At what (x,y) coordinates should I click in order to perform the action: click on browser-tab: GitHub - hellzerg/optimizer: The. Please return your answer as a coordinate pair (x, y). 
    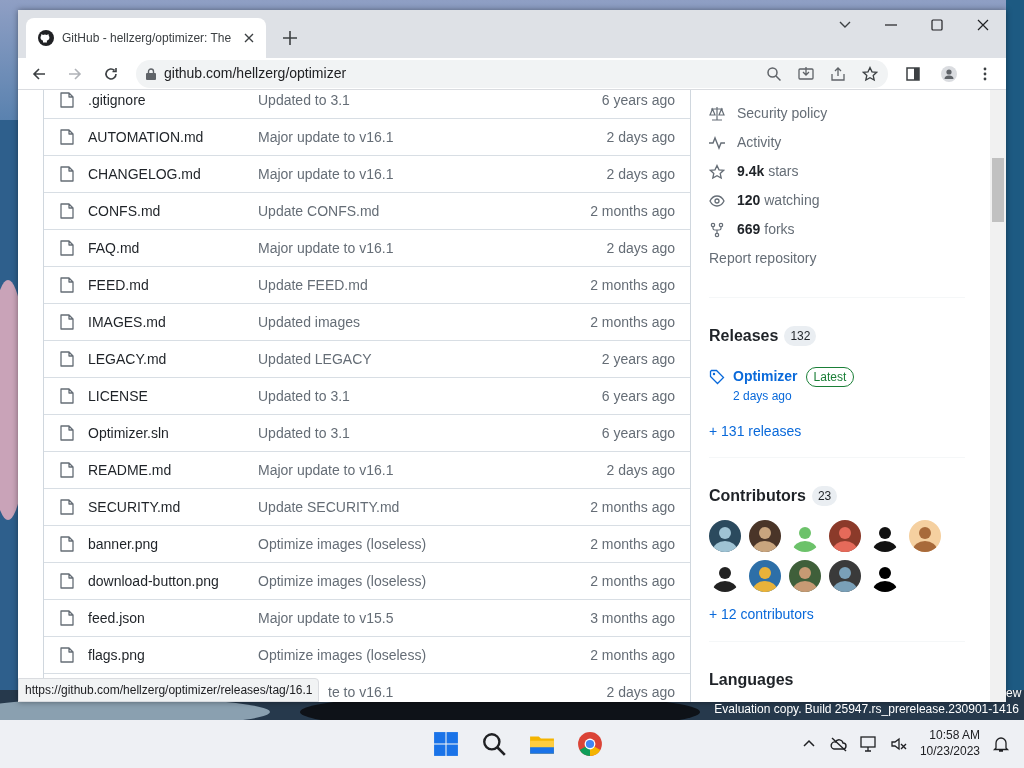
    Looking at the image, I should click on (146, 38).